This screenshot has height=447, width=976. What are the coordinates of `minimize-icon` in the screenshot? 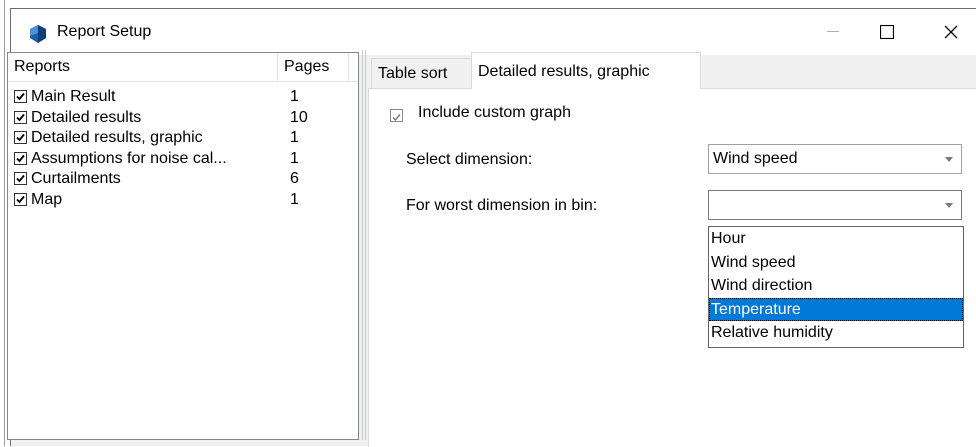 It's located at (833, 31).